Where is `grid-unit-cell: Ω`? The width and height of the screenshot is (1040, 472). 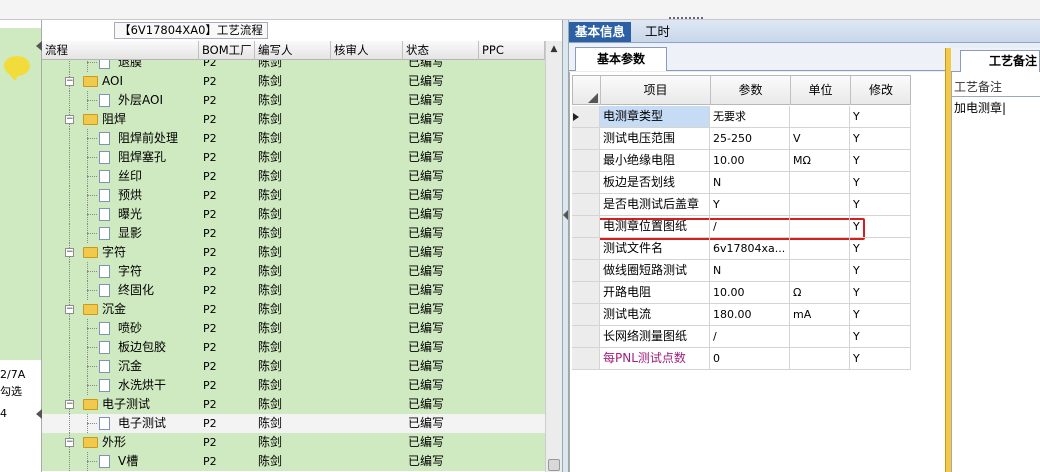 grid-unit-cell: Ω is located at coordinates (820, 292).